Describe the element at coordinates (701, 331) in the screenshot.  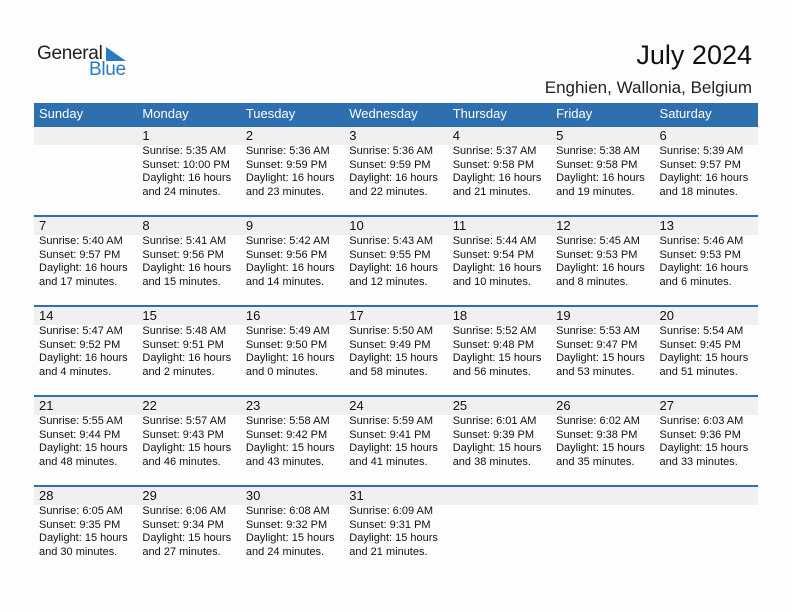
I see `sunrise-time: Sunrise: 5:54 AM` at that location.